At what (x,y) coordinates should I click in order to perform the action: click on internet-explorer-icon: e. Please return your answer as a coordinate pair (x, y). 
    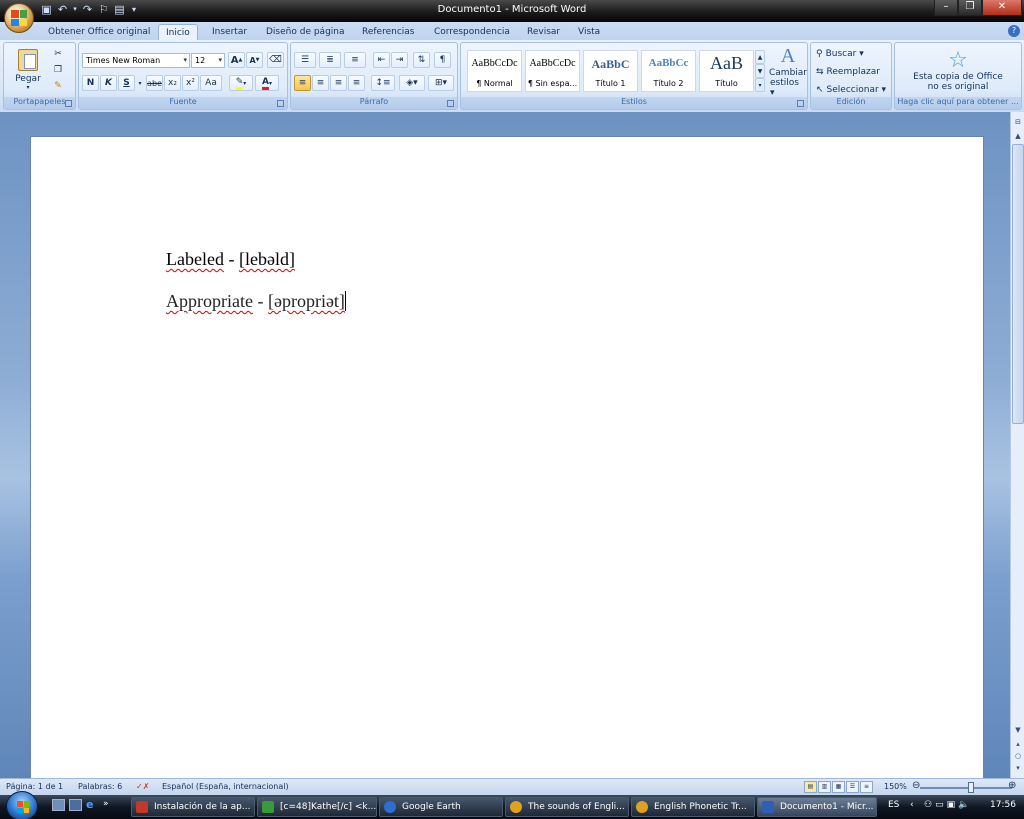
    Looking at the image, I should click on (92, 805).